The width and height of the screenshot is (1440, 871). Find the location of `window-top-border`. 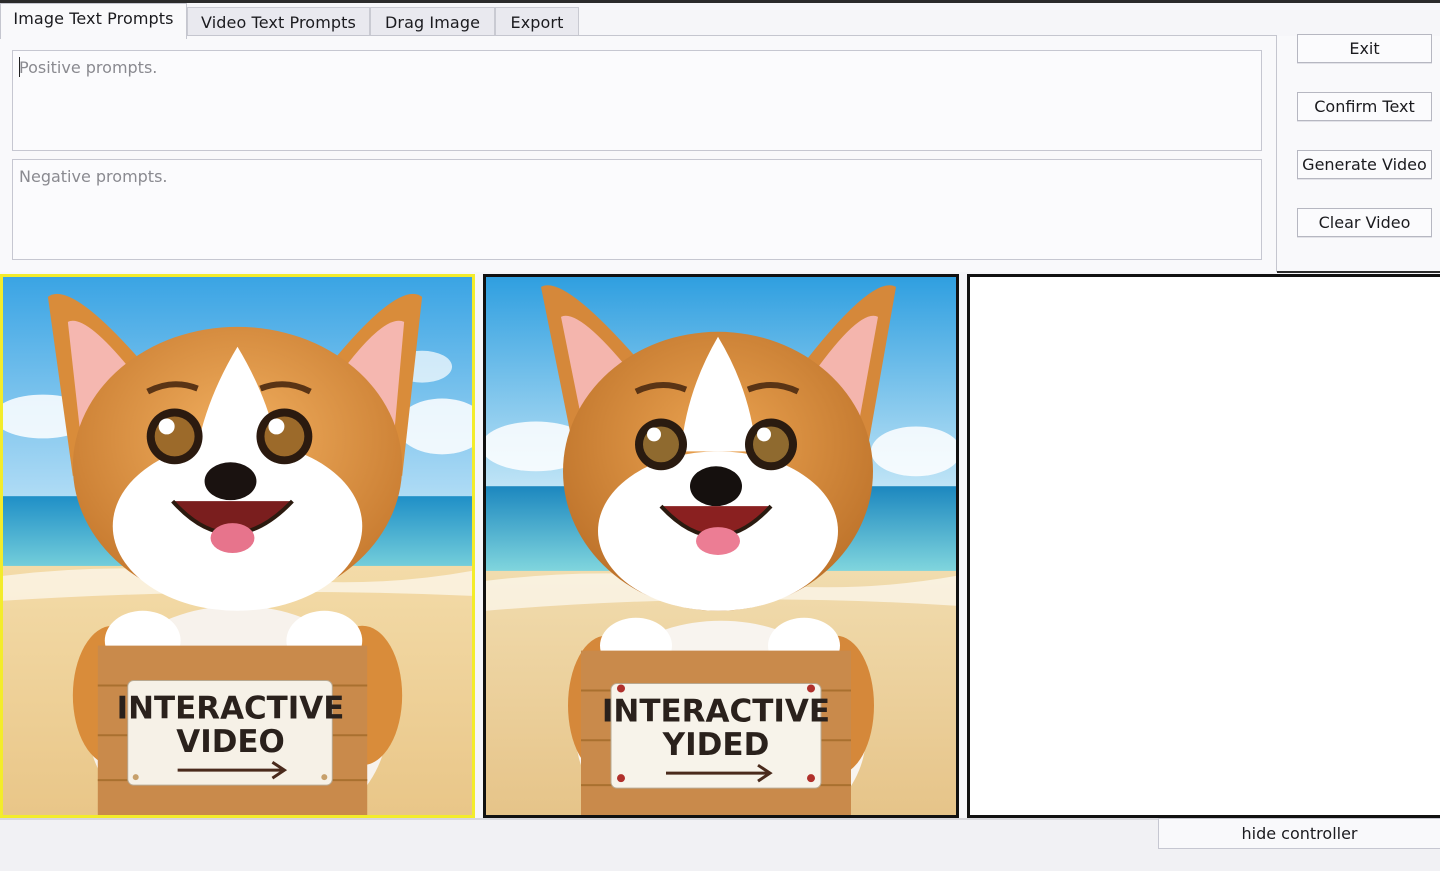

window-top-border is located at coordinates (720, 1).